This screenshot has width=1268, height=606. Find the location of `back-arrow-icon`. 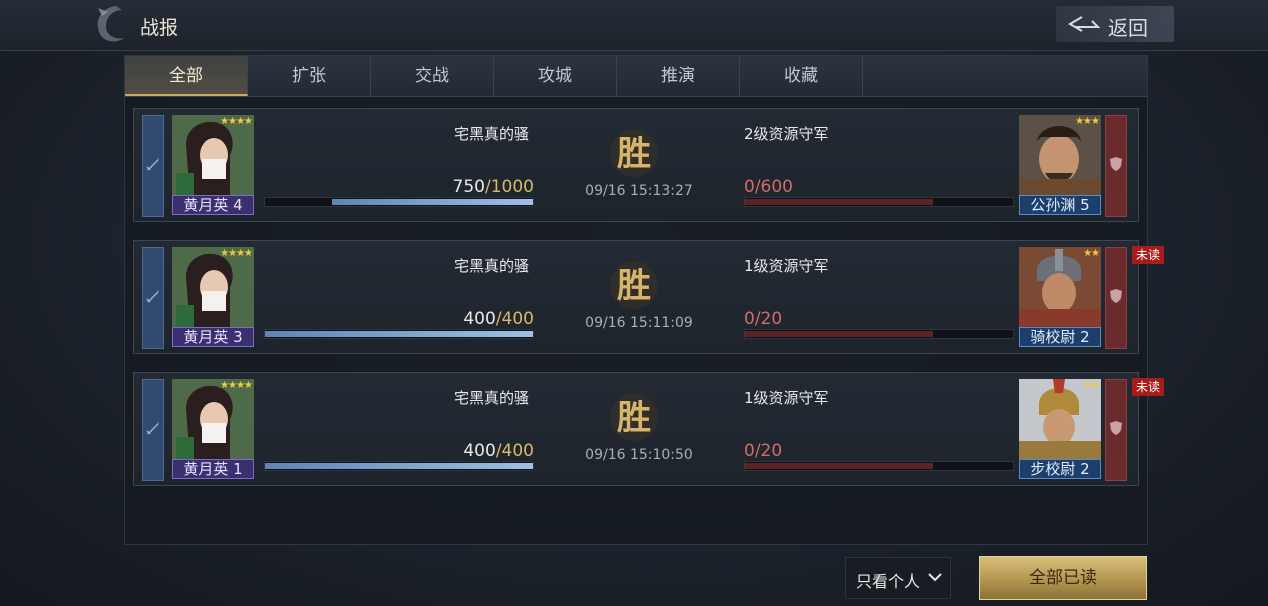

back-arrow-icon is located at coordinates (1084, 24).